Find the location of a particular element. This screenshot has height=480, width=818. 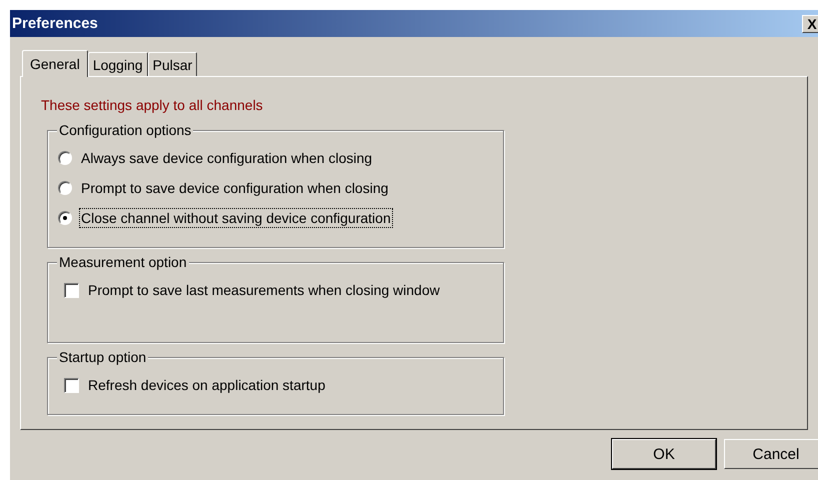

close-button: X is located at coordinates (810, 23).